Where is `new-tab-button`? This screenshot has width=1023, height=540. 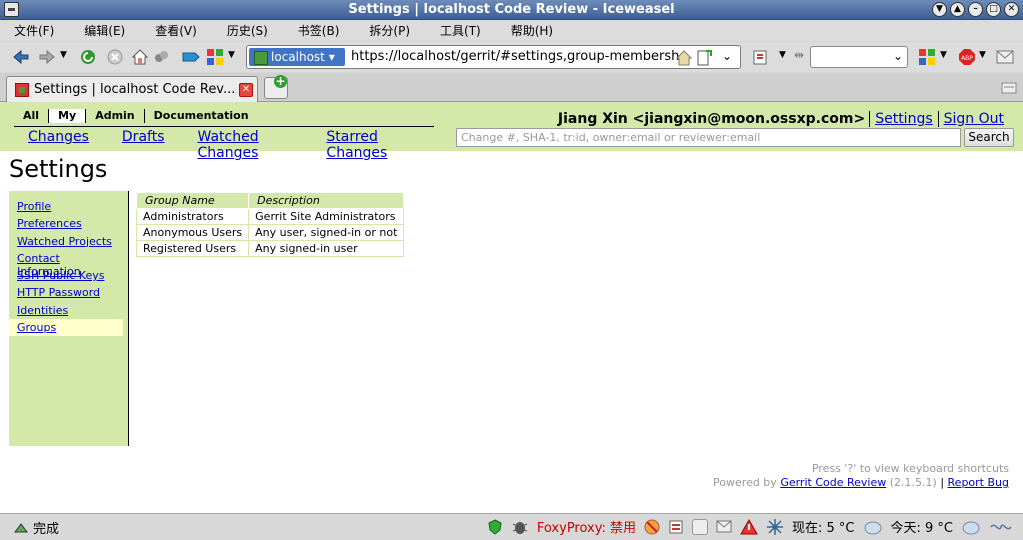 new-tab-button is located at coordinates (276, 87).